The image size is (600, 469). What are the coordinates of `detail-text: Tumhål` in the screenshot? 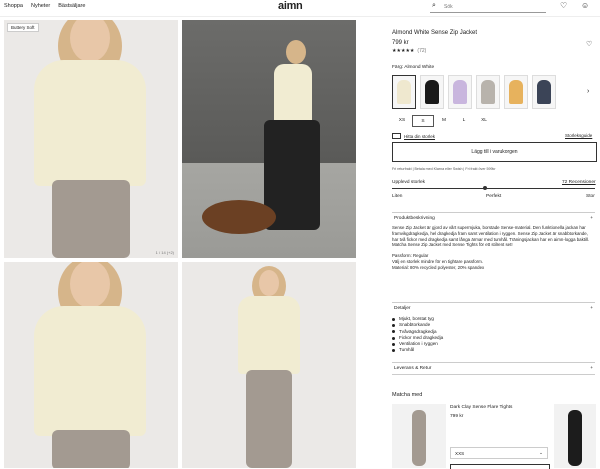 It's located at (407, 350).